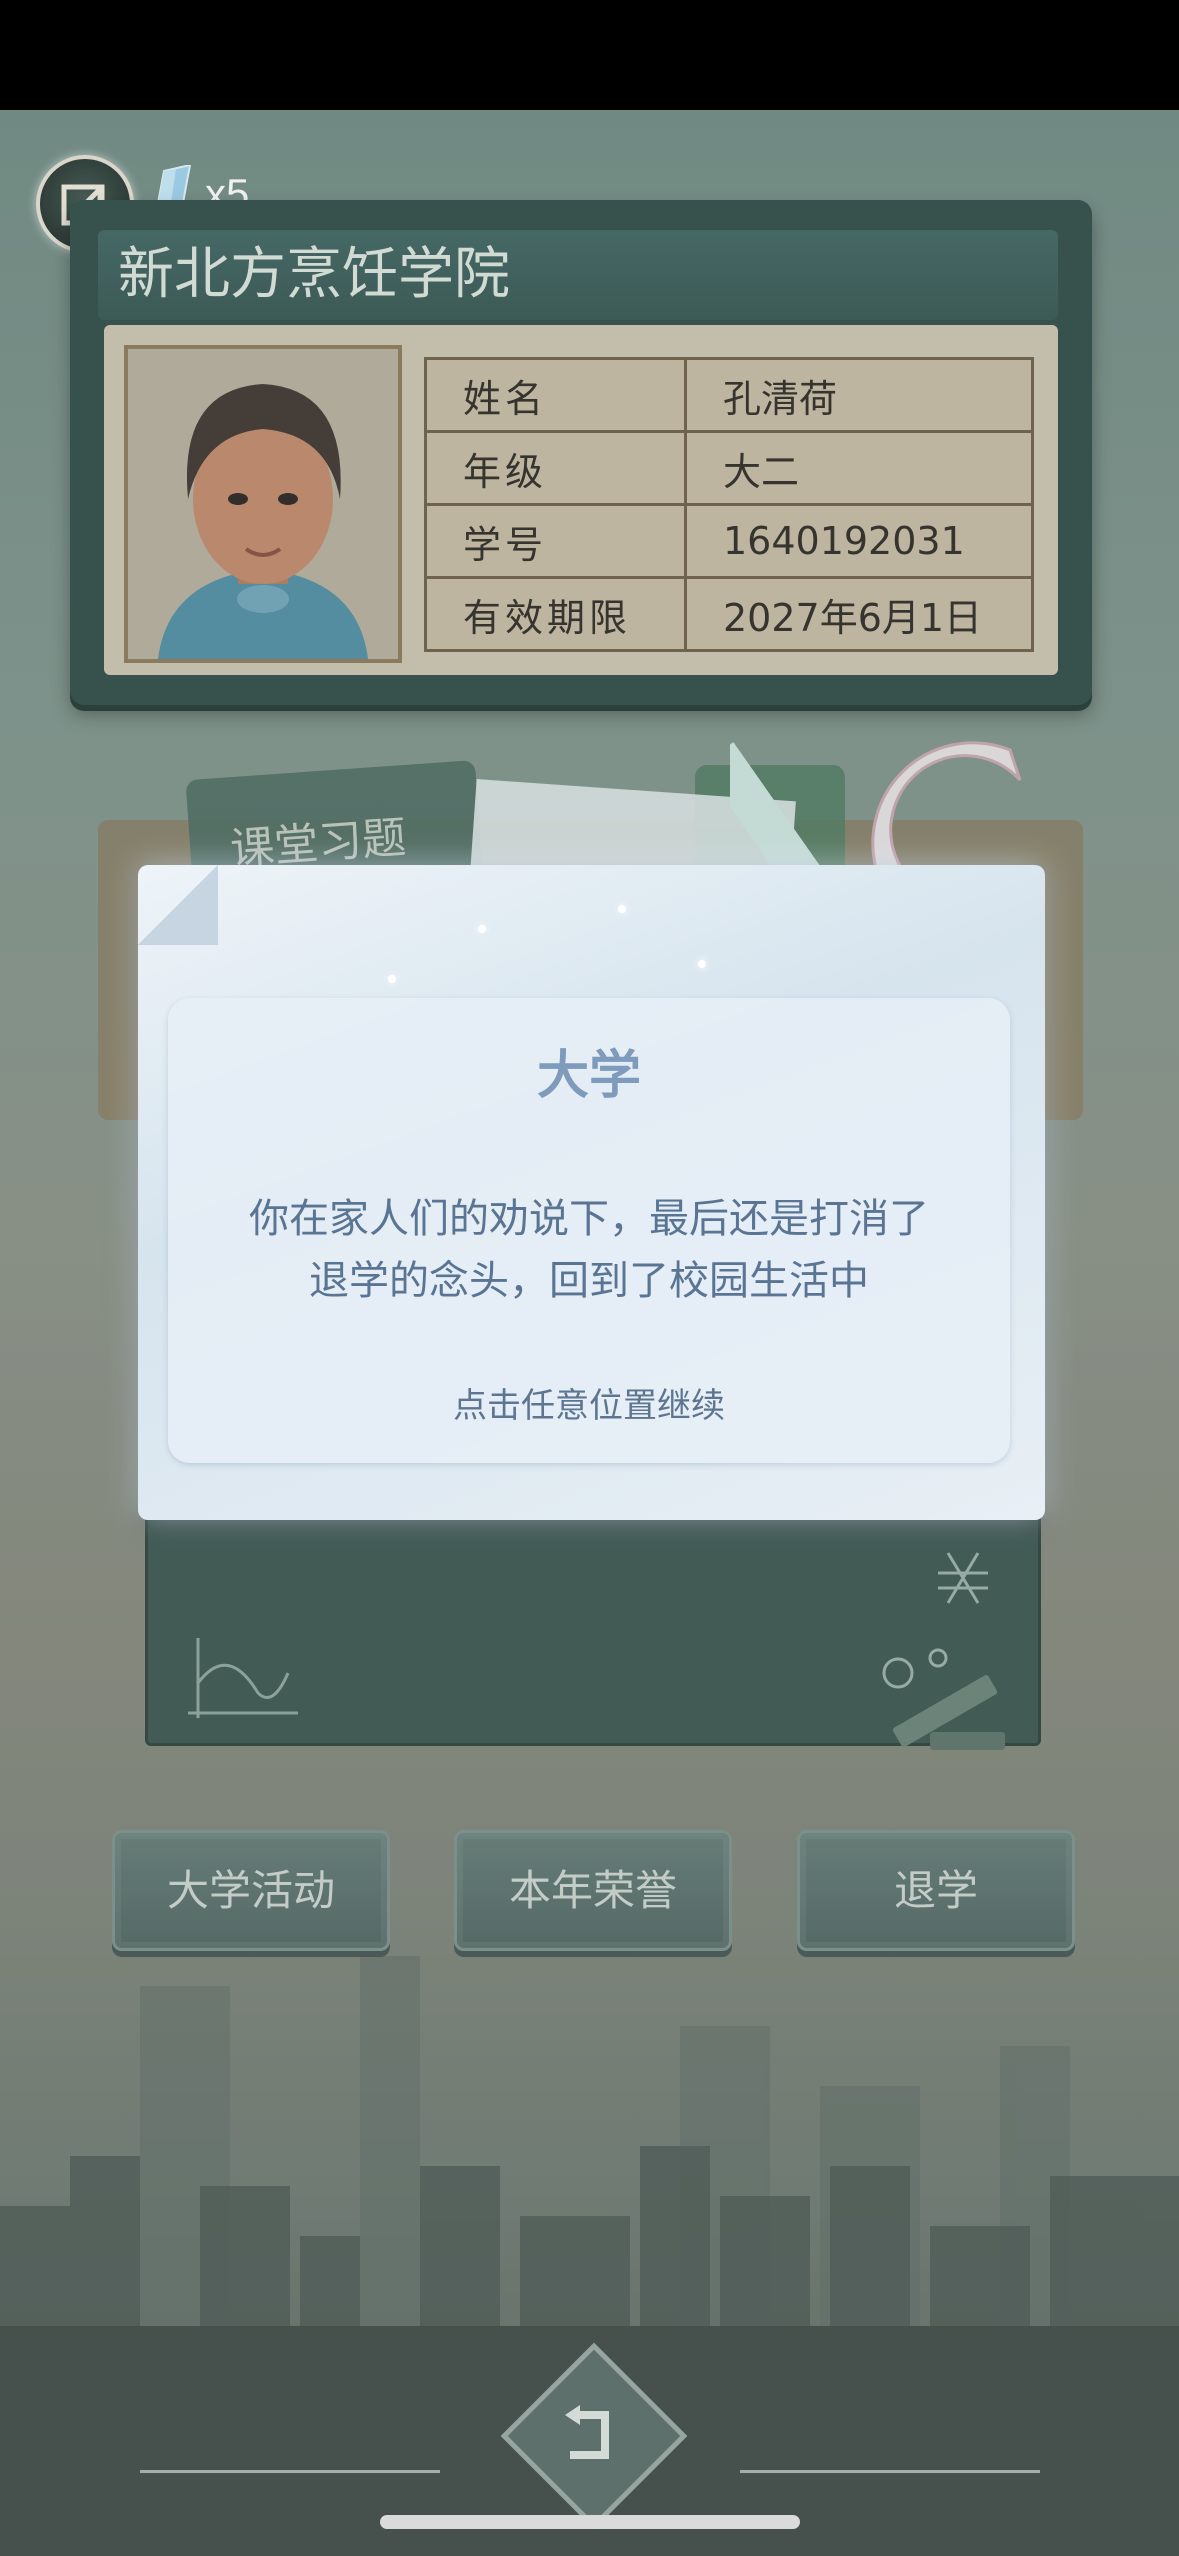 The width and height of the screenshot is (1179, 2556). I want to click on dialog-message-line: 退学的念头，回到了校园生活中, so click(589, 1281).